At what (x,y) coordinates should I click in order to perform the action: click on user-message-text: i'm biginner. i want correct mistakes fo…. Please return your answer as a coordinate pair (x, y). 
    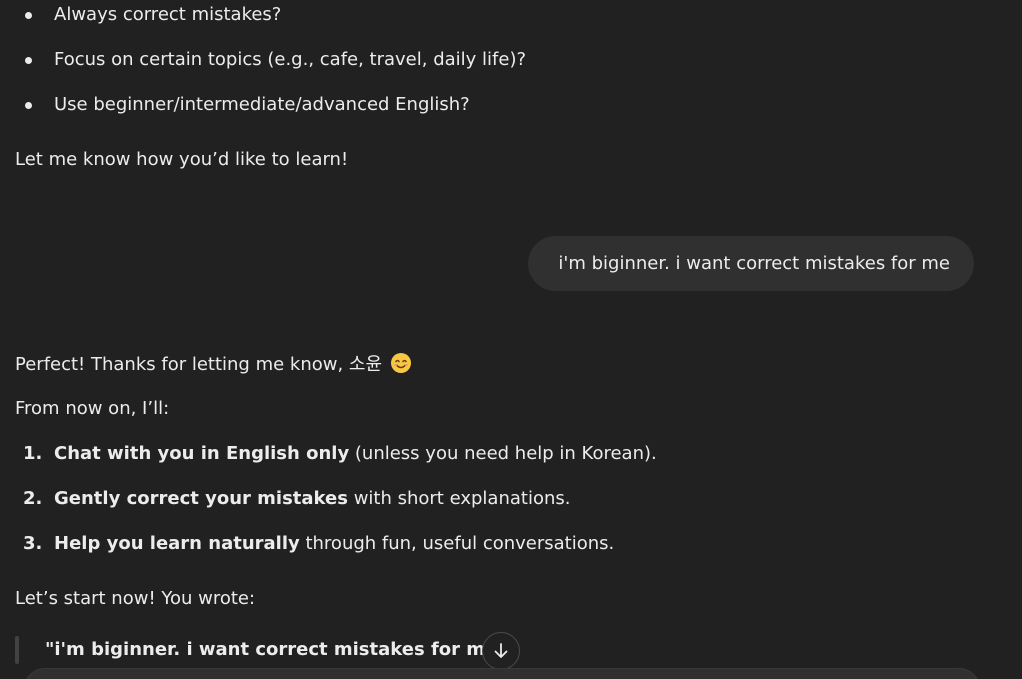
    Looking at the image, I should click on (754, 263).